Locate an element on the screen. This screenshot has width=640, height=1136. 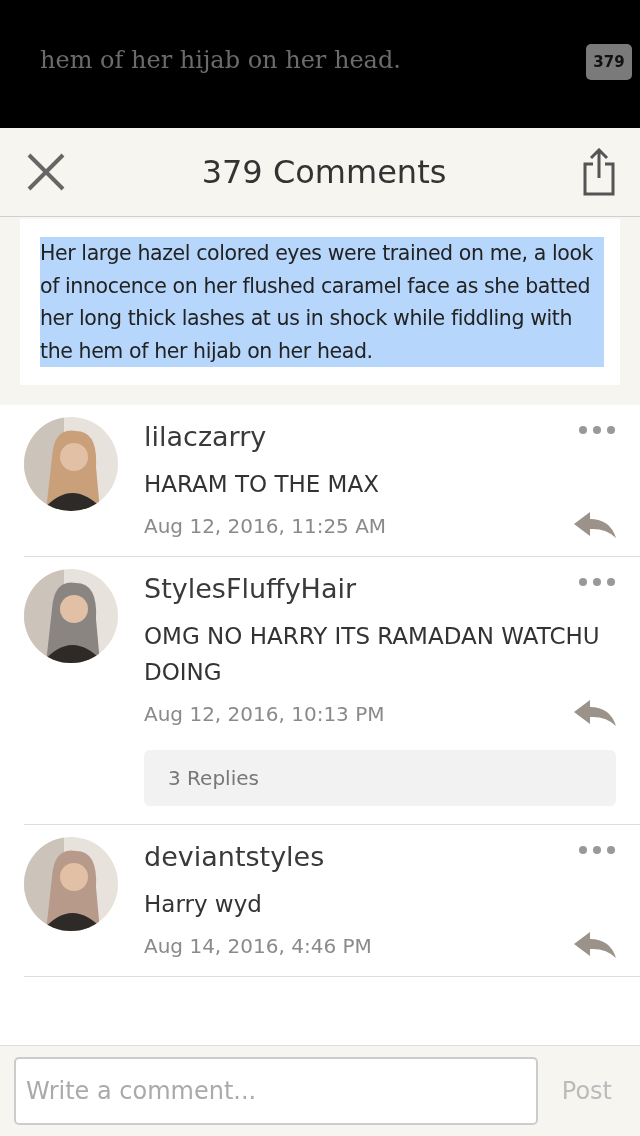
share-button is located at coordinates (599, 172).